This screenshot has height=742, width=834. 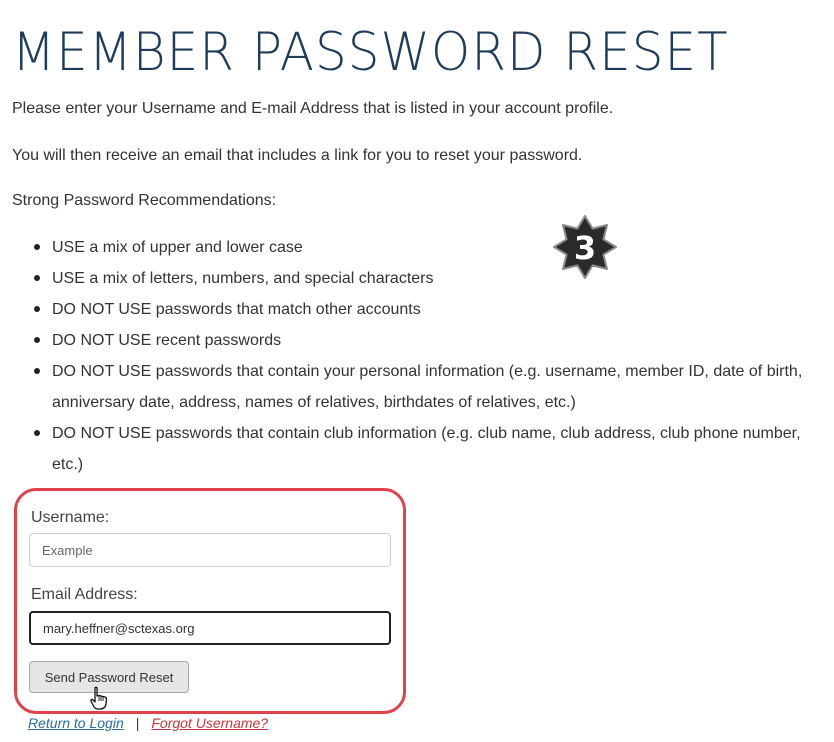 I want to click on return-to-login-link: Return to Login, so click(x=76, y=723).